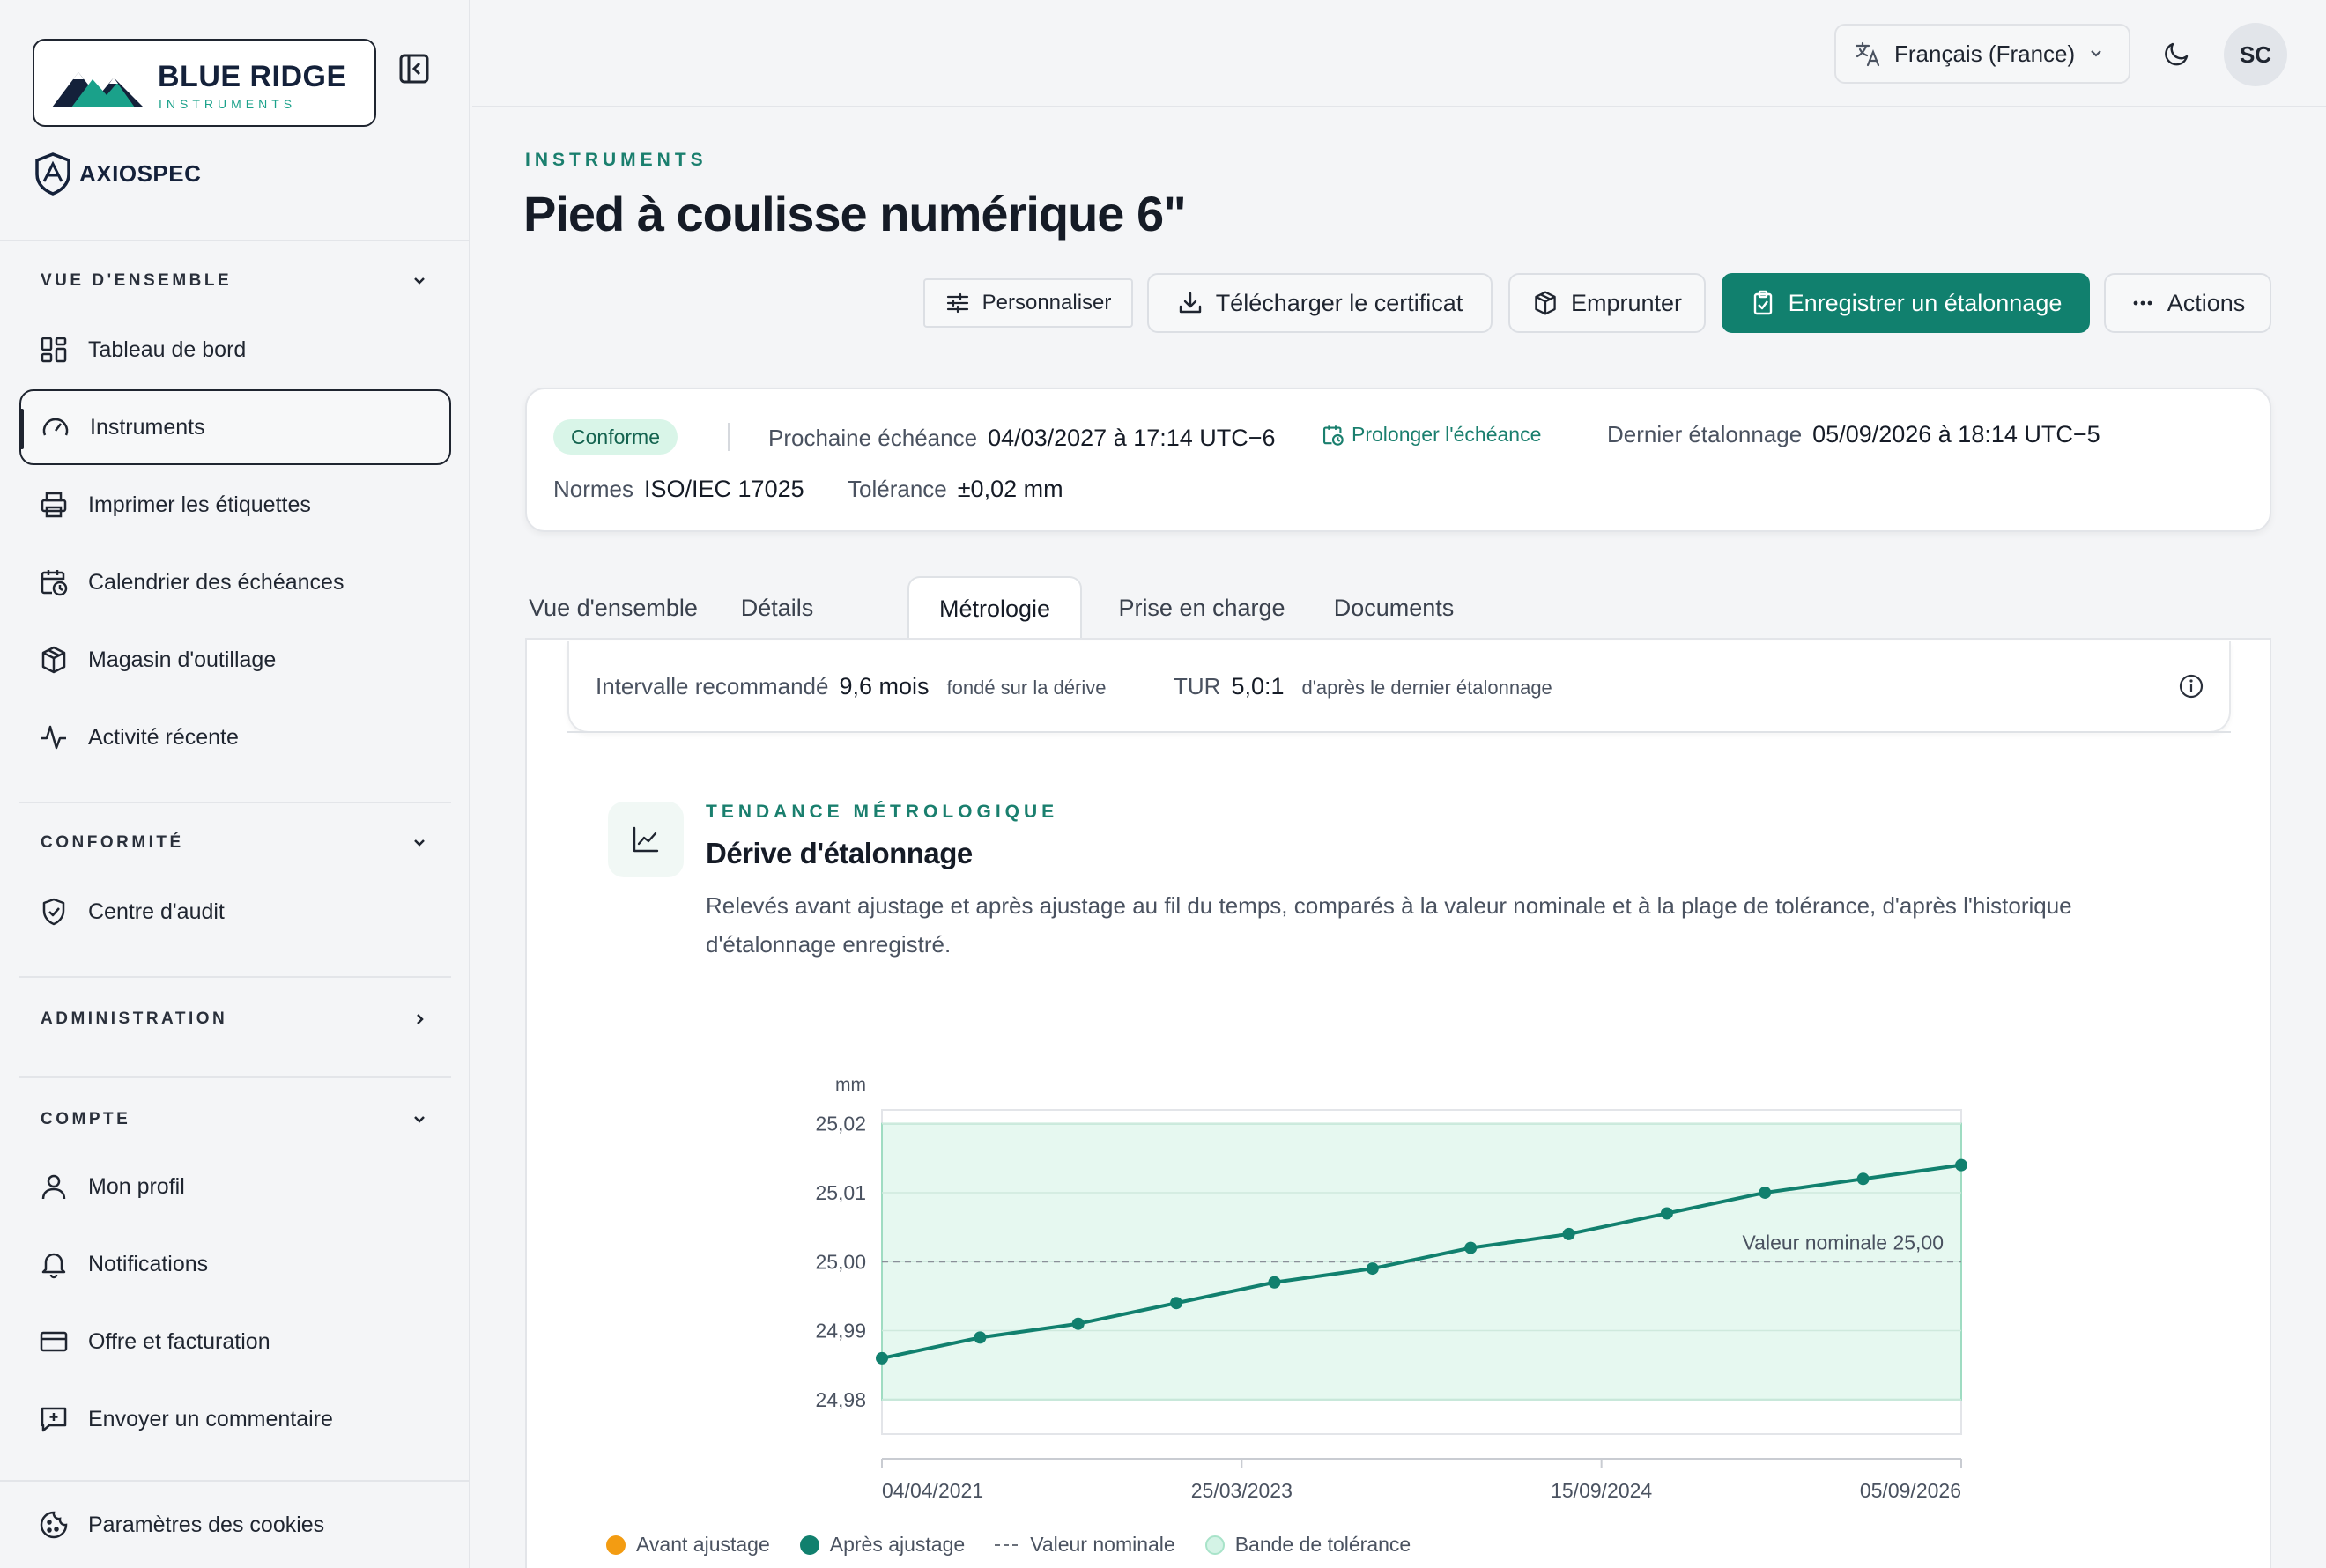 Image resolution: width=2326 pixels, height=1568 pixels. I want to click on chevron-right-icon, so click(421, 1019).